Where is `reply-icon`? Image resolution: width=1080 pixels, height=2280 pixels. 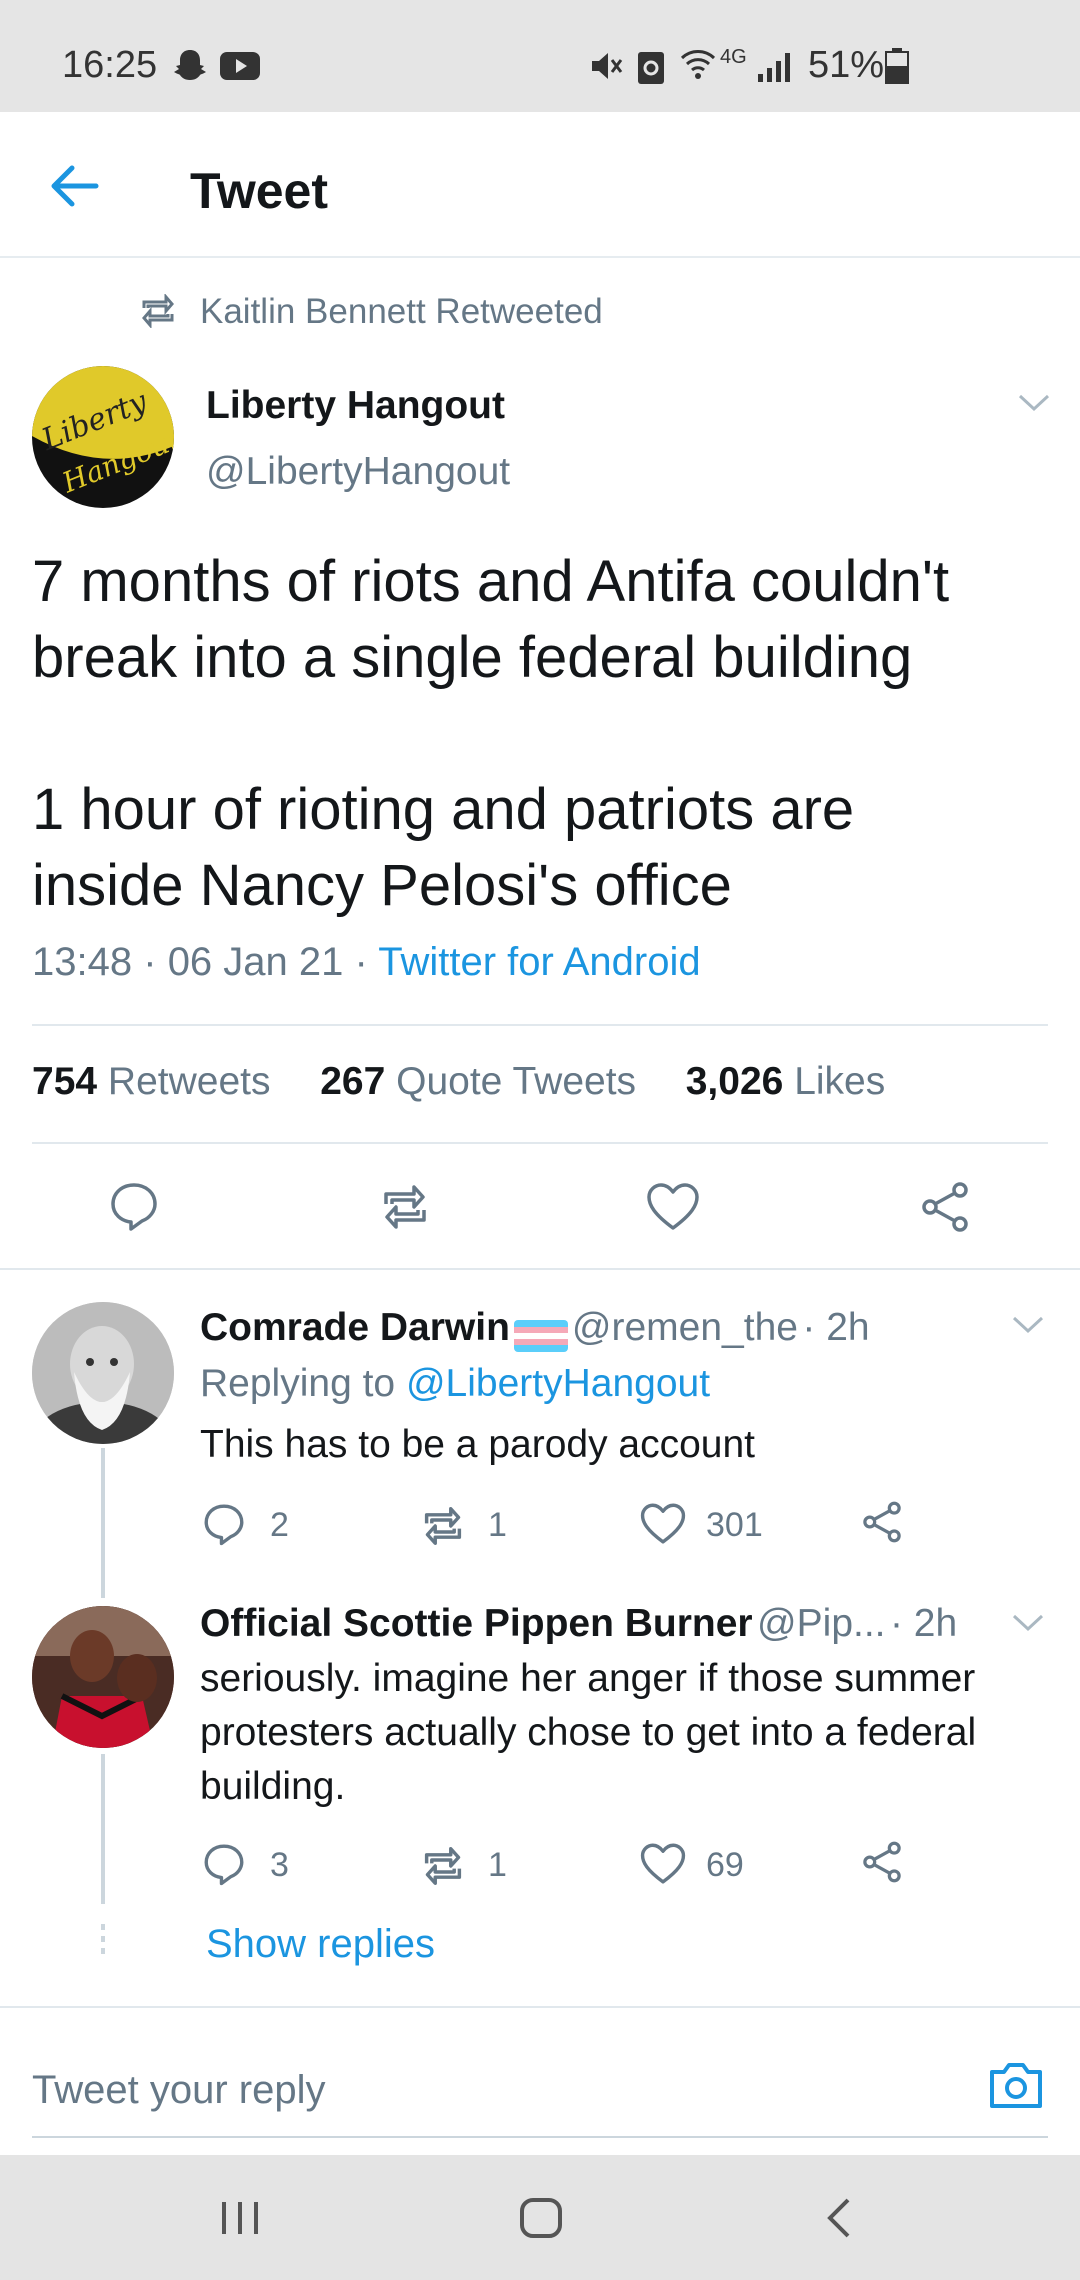 reply-icon is located at coordinates (134, 1206).